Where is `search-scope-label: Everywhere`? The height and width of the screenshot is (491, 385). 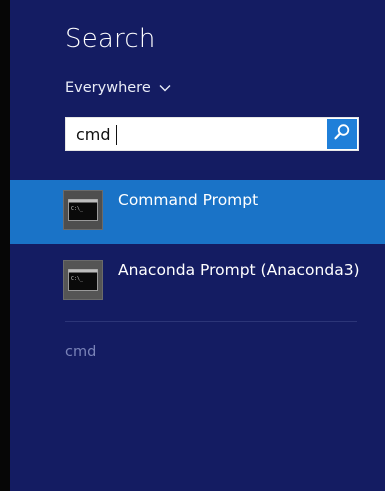
search-scope-label: Everywhere is located at coordinates (108, 88).